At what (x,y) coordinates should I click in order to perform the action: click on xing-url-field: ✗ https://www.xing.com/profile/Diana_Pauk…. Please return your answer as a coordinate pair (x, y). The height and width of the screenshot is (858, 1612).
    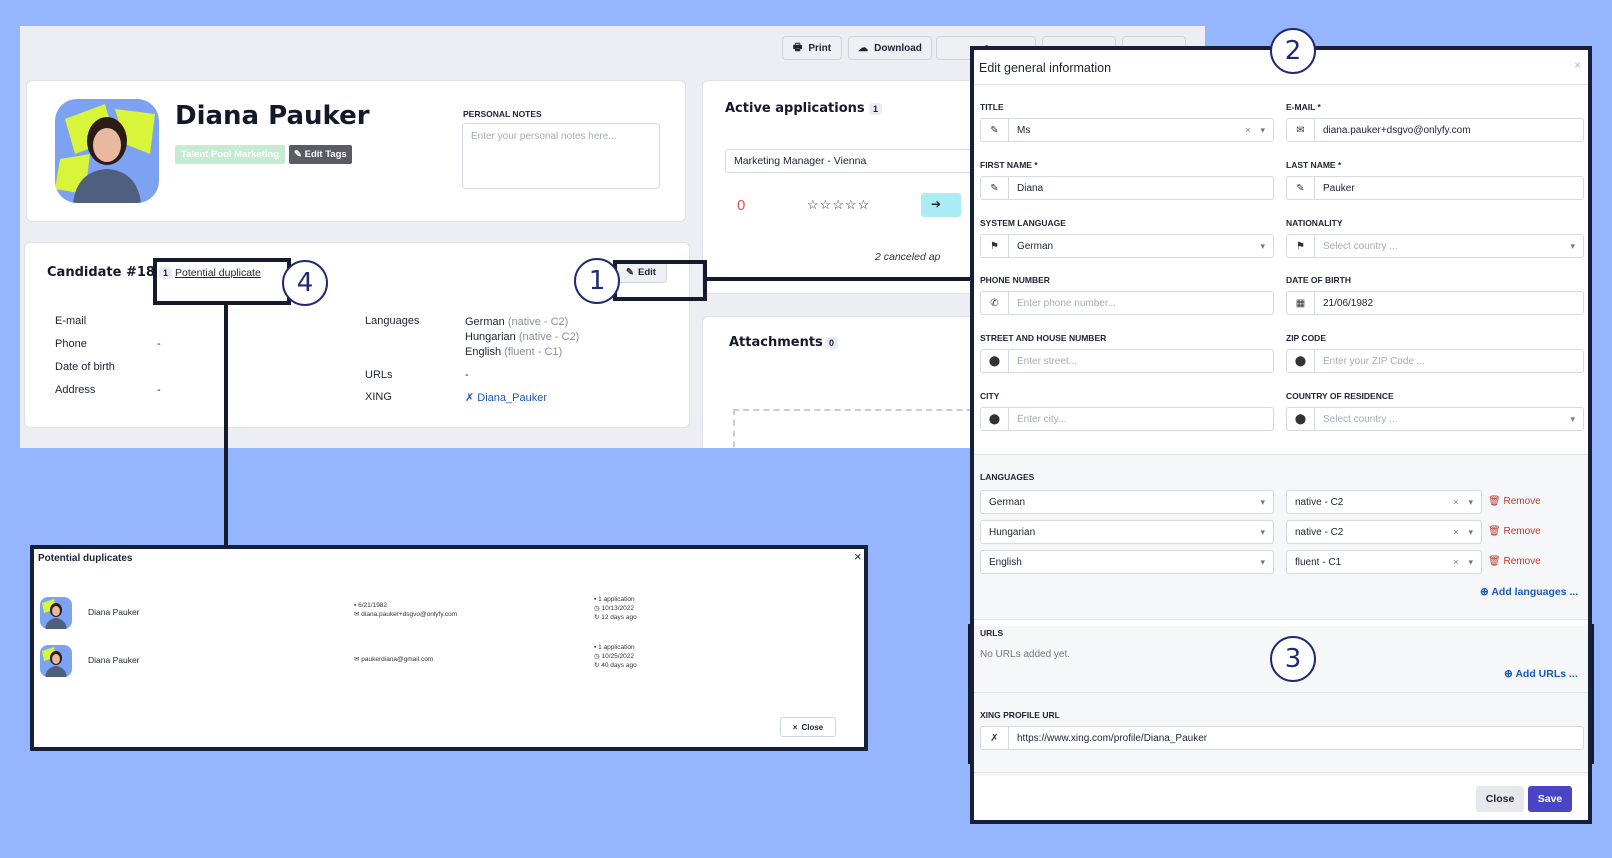
    Looking at the image, I should click on (1282, 738).